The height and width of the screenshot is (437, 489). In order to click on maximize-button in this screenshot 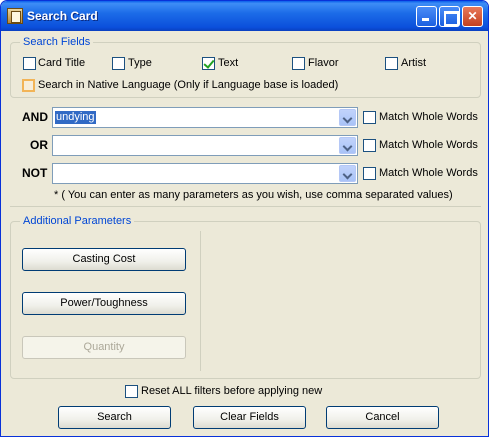, I will do `click(449, 16)`.